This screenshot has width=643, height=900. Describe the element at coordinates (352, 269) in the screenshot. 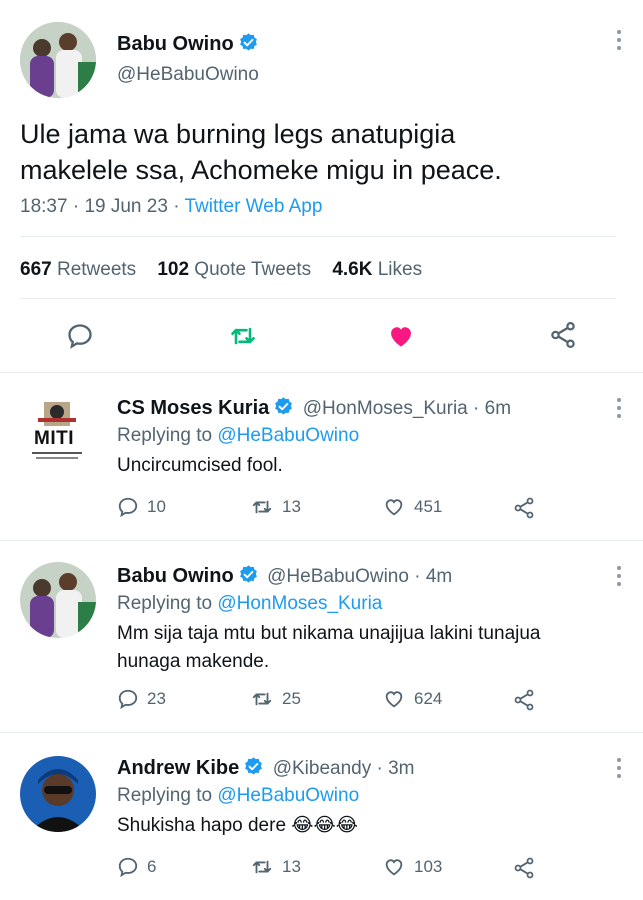

I see `likes-count: 4.6K` at that location.